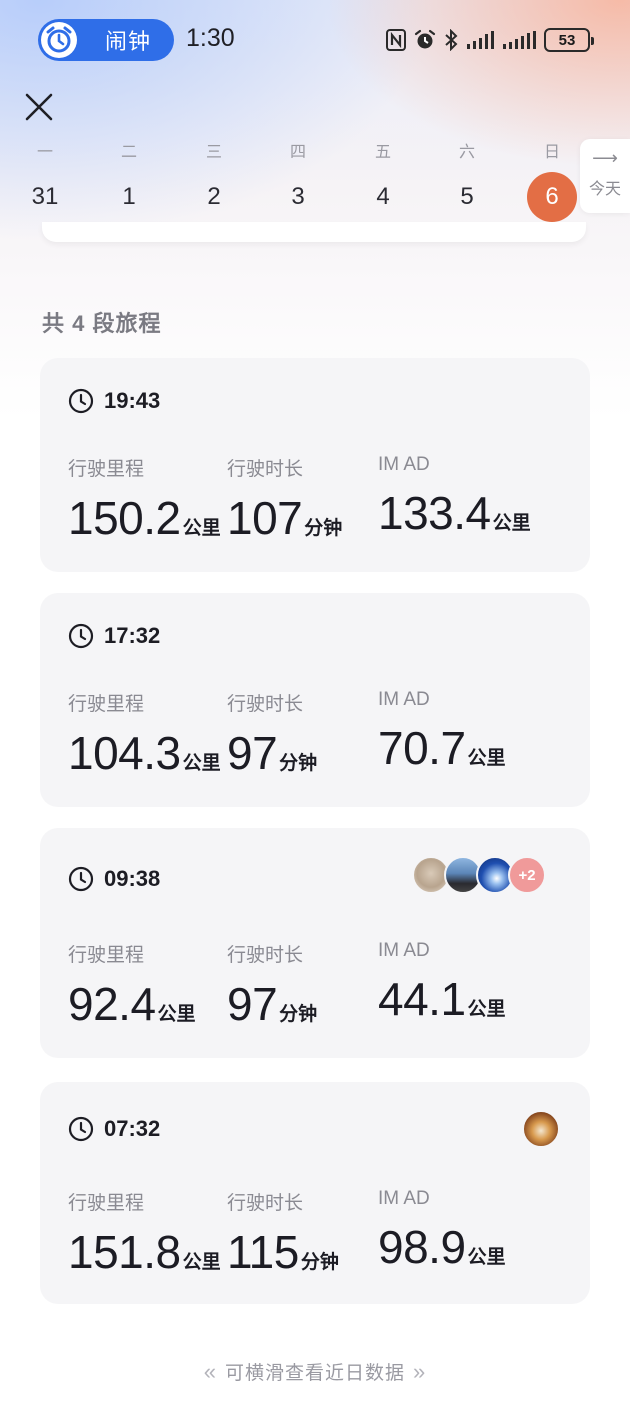 This screenshot has width=630, height=1422. What do you see at coordinates (466, 152) in the screenshot?
I see `day-of-week: 六` at bounding box center [466, 152].